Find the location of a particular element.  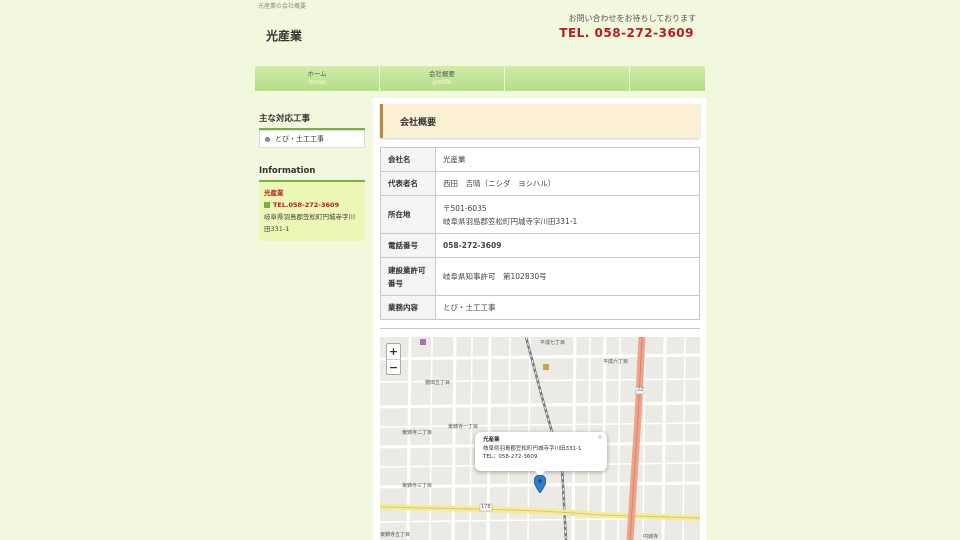

info-tel: TEL.058-272-3609 is located at coordinates (312, 205).